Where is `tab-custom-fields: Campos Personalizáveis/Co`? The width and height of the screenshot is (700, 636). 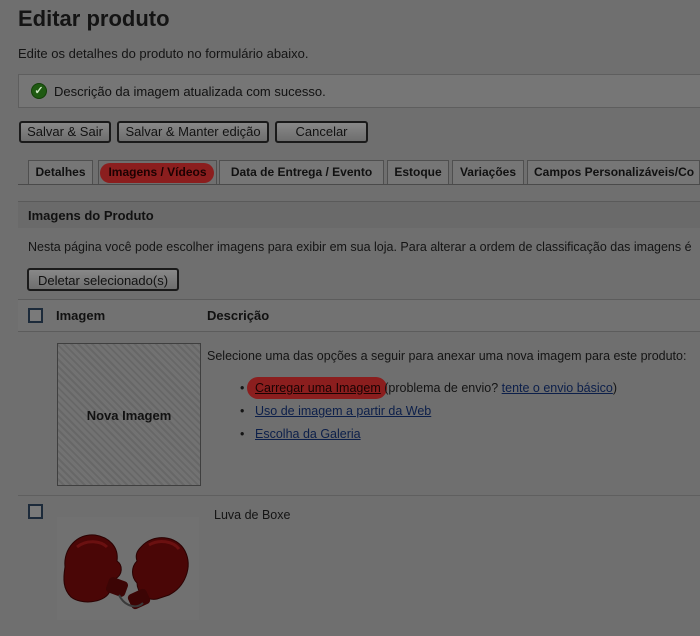
tab-custom-fields: Campos Personalizáveis/Co is located at coordinates (613, 172).